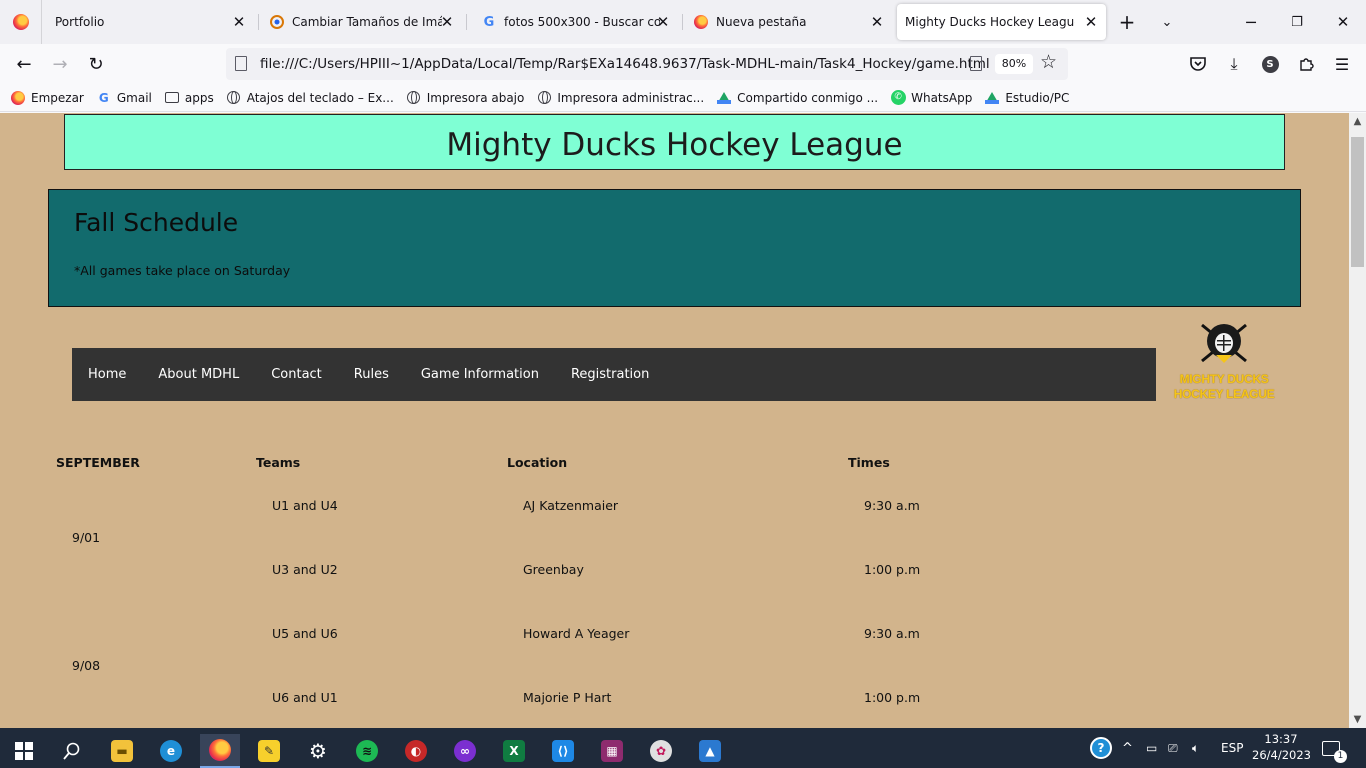 This screenshot has height=768, width=1366. I want to click on menu-item-registration: Registration, so click(610, 374).